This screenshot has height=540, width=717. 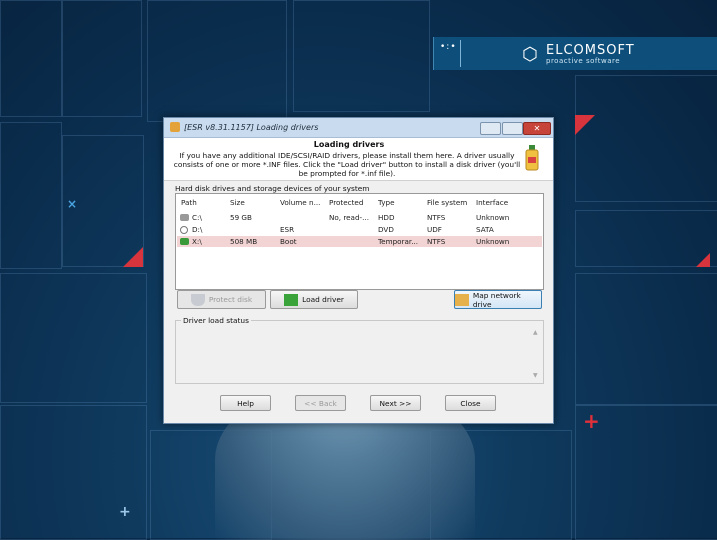 I want to click on cell-path: D:\, so click(x=197, y=229).